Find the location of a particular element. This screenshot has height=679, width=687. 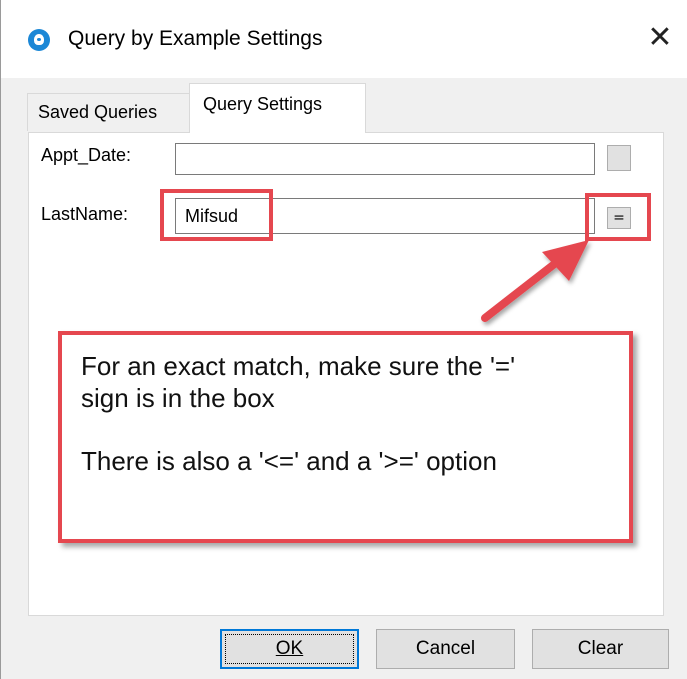

cancel-button: Cancel is located at coordinates (445, 649).